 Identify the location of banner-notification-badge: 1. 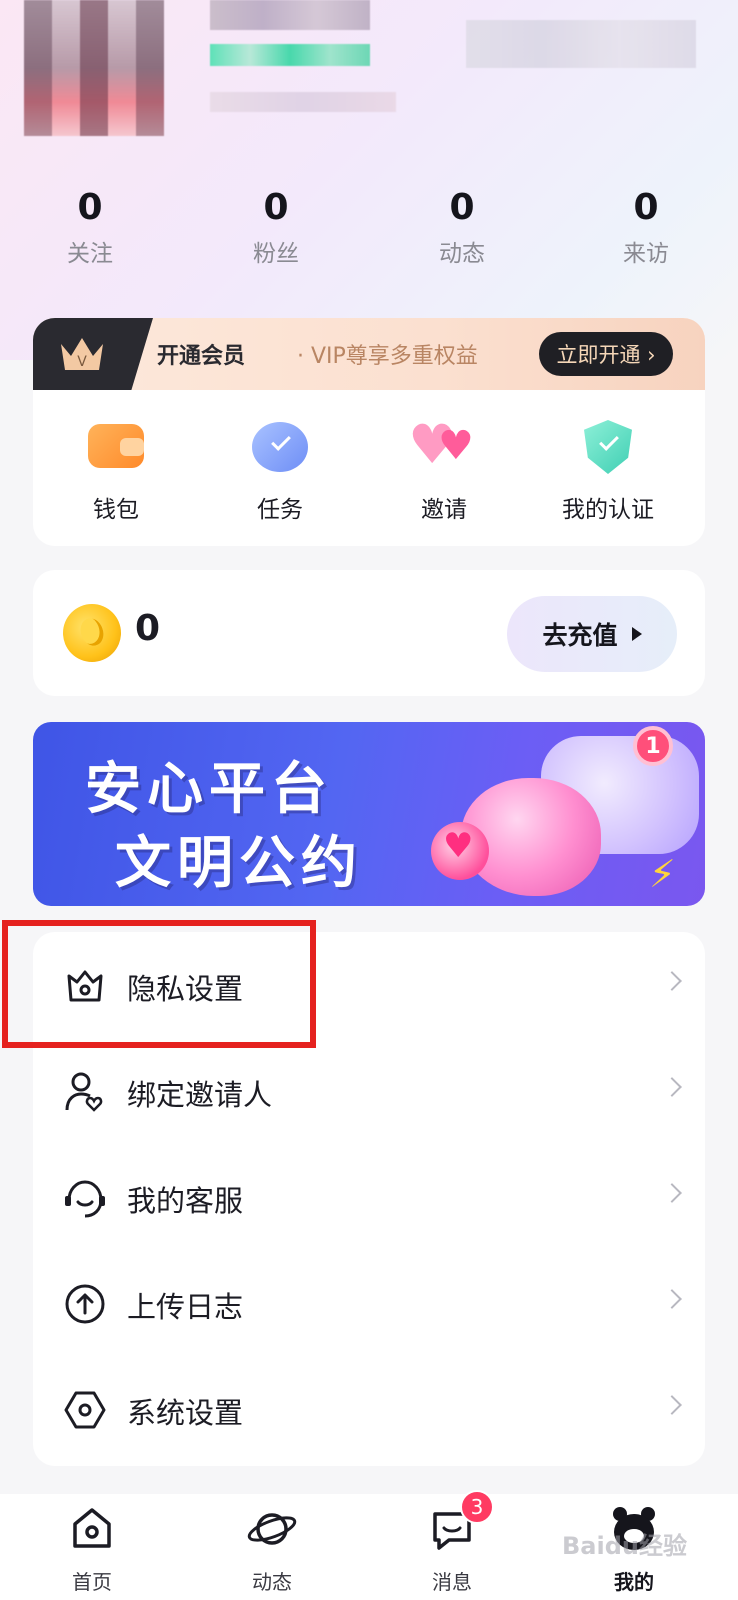
(653, 746).